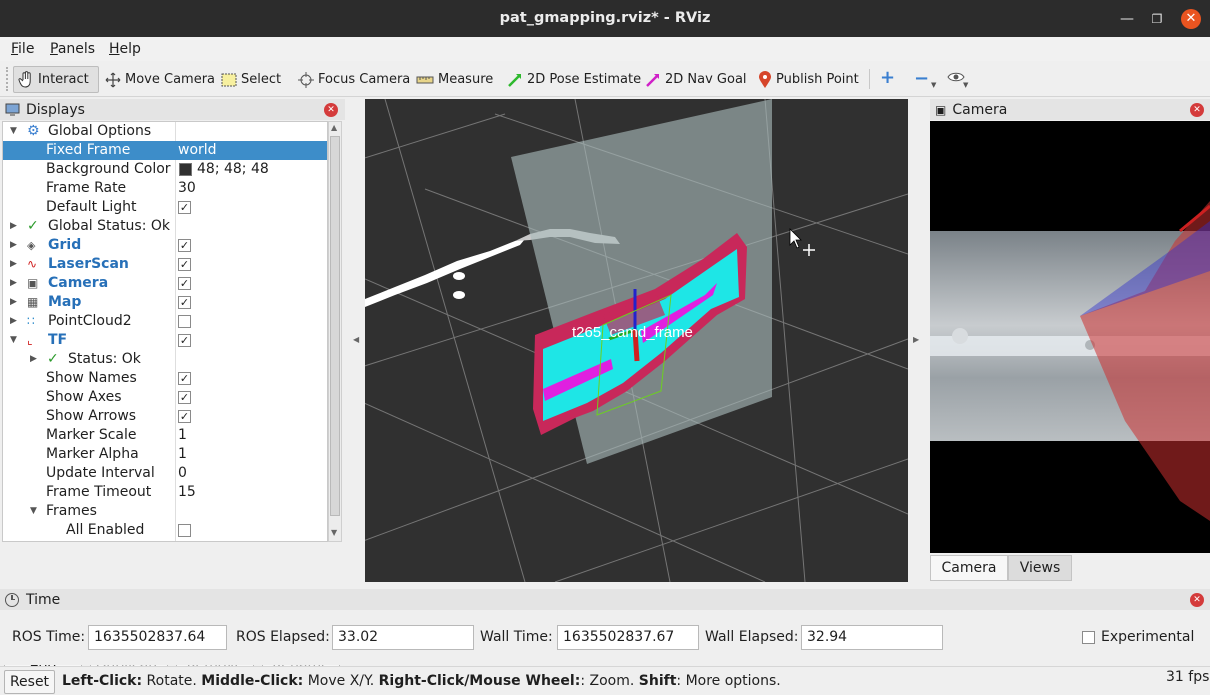 This screenshot has width=1210, height=695. Describe the element at coordinates (1070, 337) in the screenshot. I see `camera-image` at that location.